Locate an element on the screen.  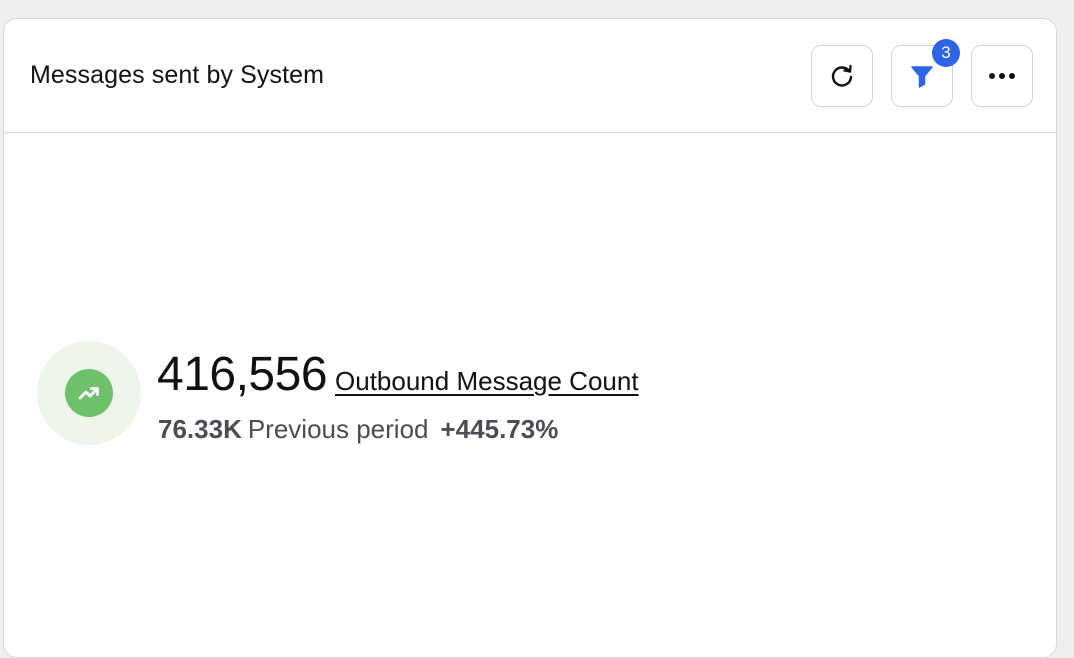
filter-icon is located at coordinates (922, 77).